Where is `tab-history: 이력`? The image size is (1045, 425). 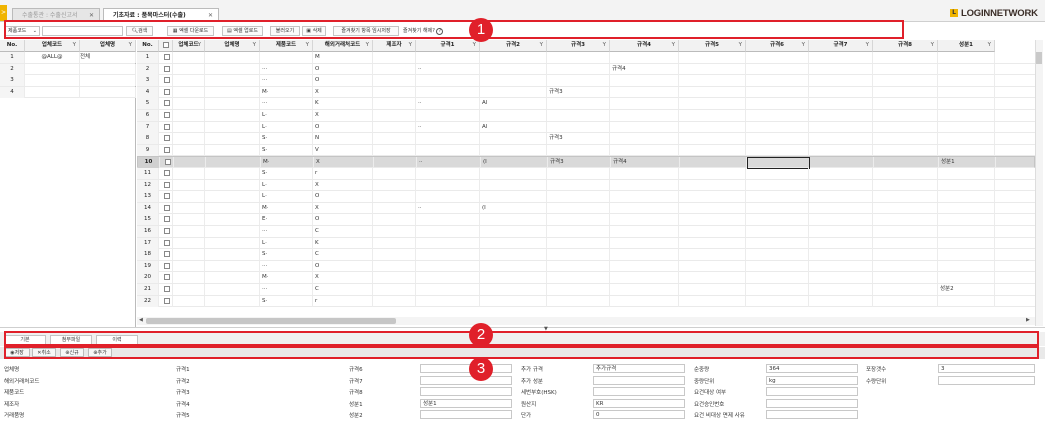
tab-history: 이력 is located at coordinates (117, 340).